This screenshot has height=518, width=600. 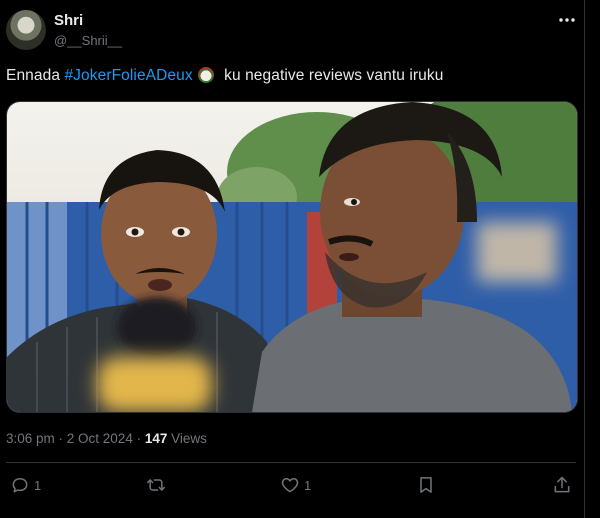 What do you see at coordinates (128, 75) in the screenshot?
I see `hashtag-link: #JokerFolieADeux` at bounding box center [128, 75].